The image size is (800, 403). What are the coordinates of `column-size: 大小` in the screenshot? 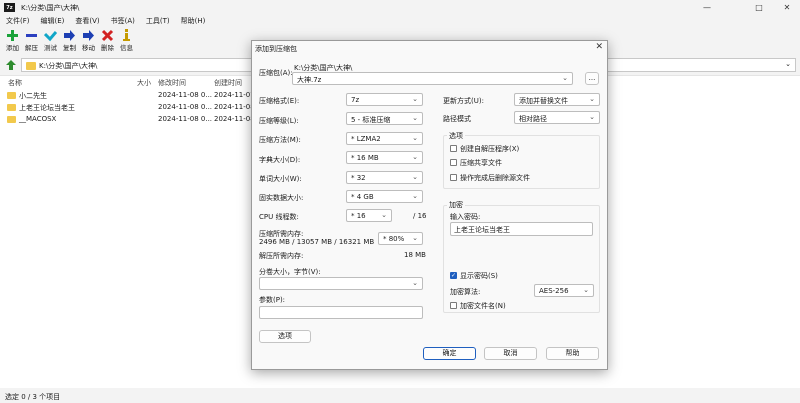 It's located at (144, 83).